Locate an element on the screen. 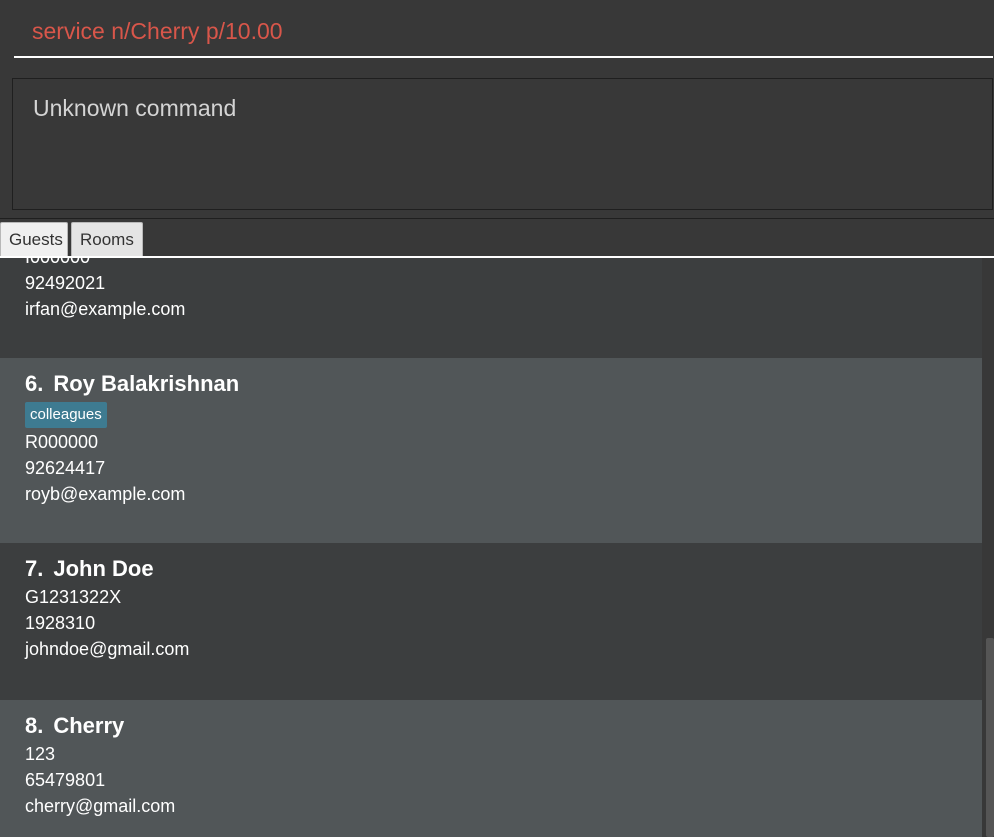 The width and height of the screenshot is (994, 837). guest-index: 7. is located at coordinates (34, 568).